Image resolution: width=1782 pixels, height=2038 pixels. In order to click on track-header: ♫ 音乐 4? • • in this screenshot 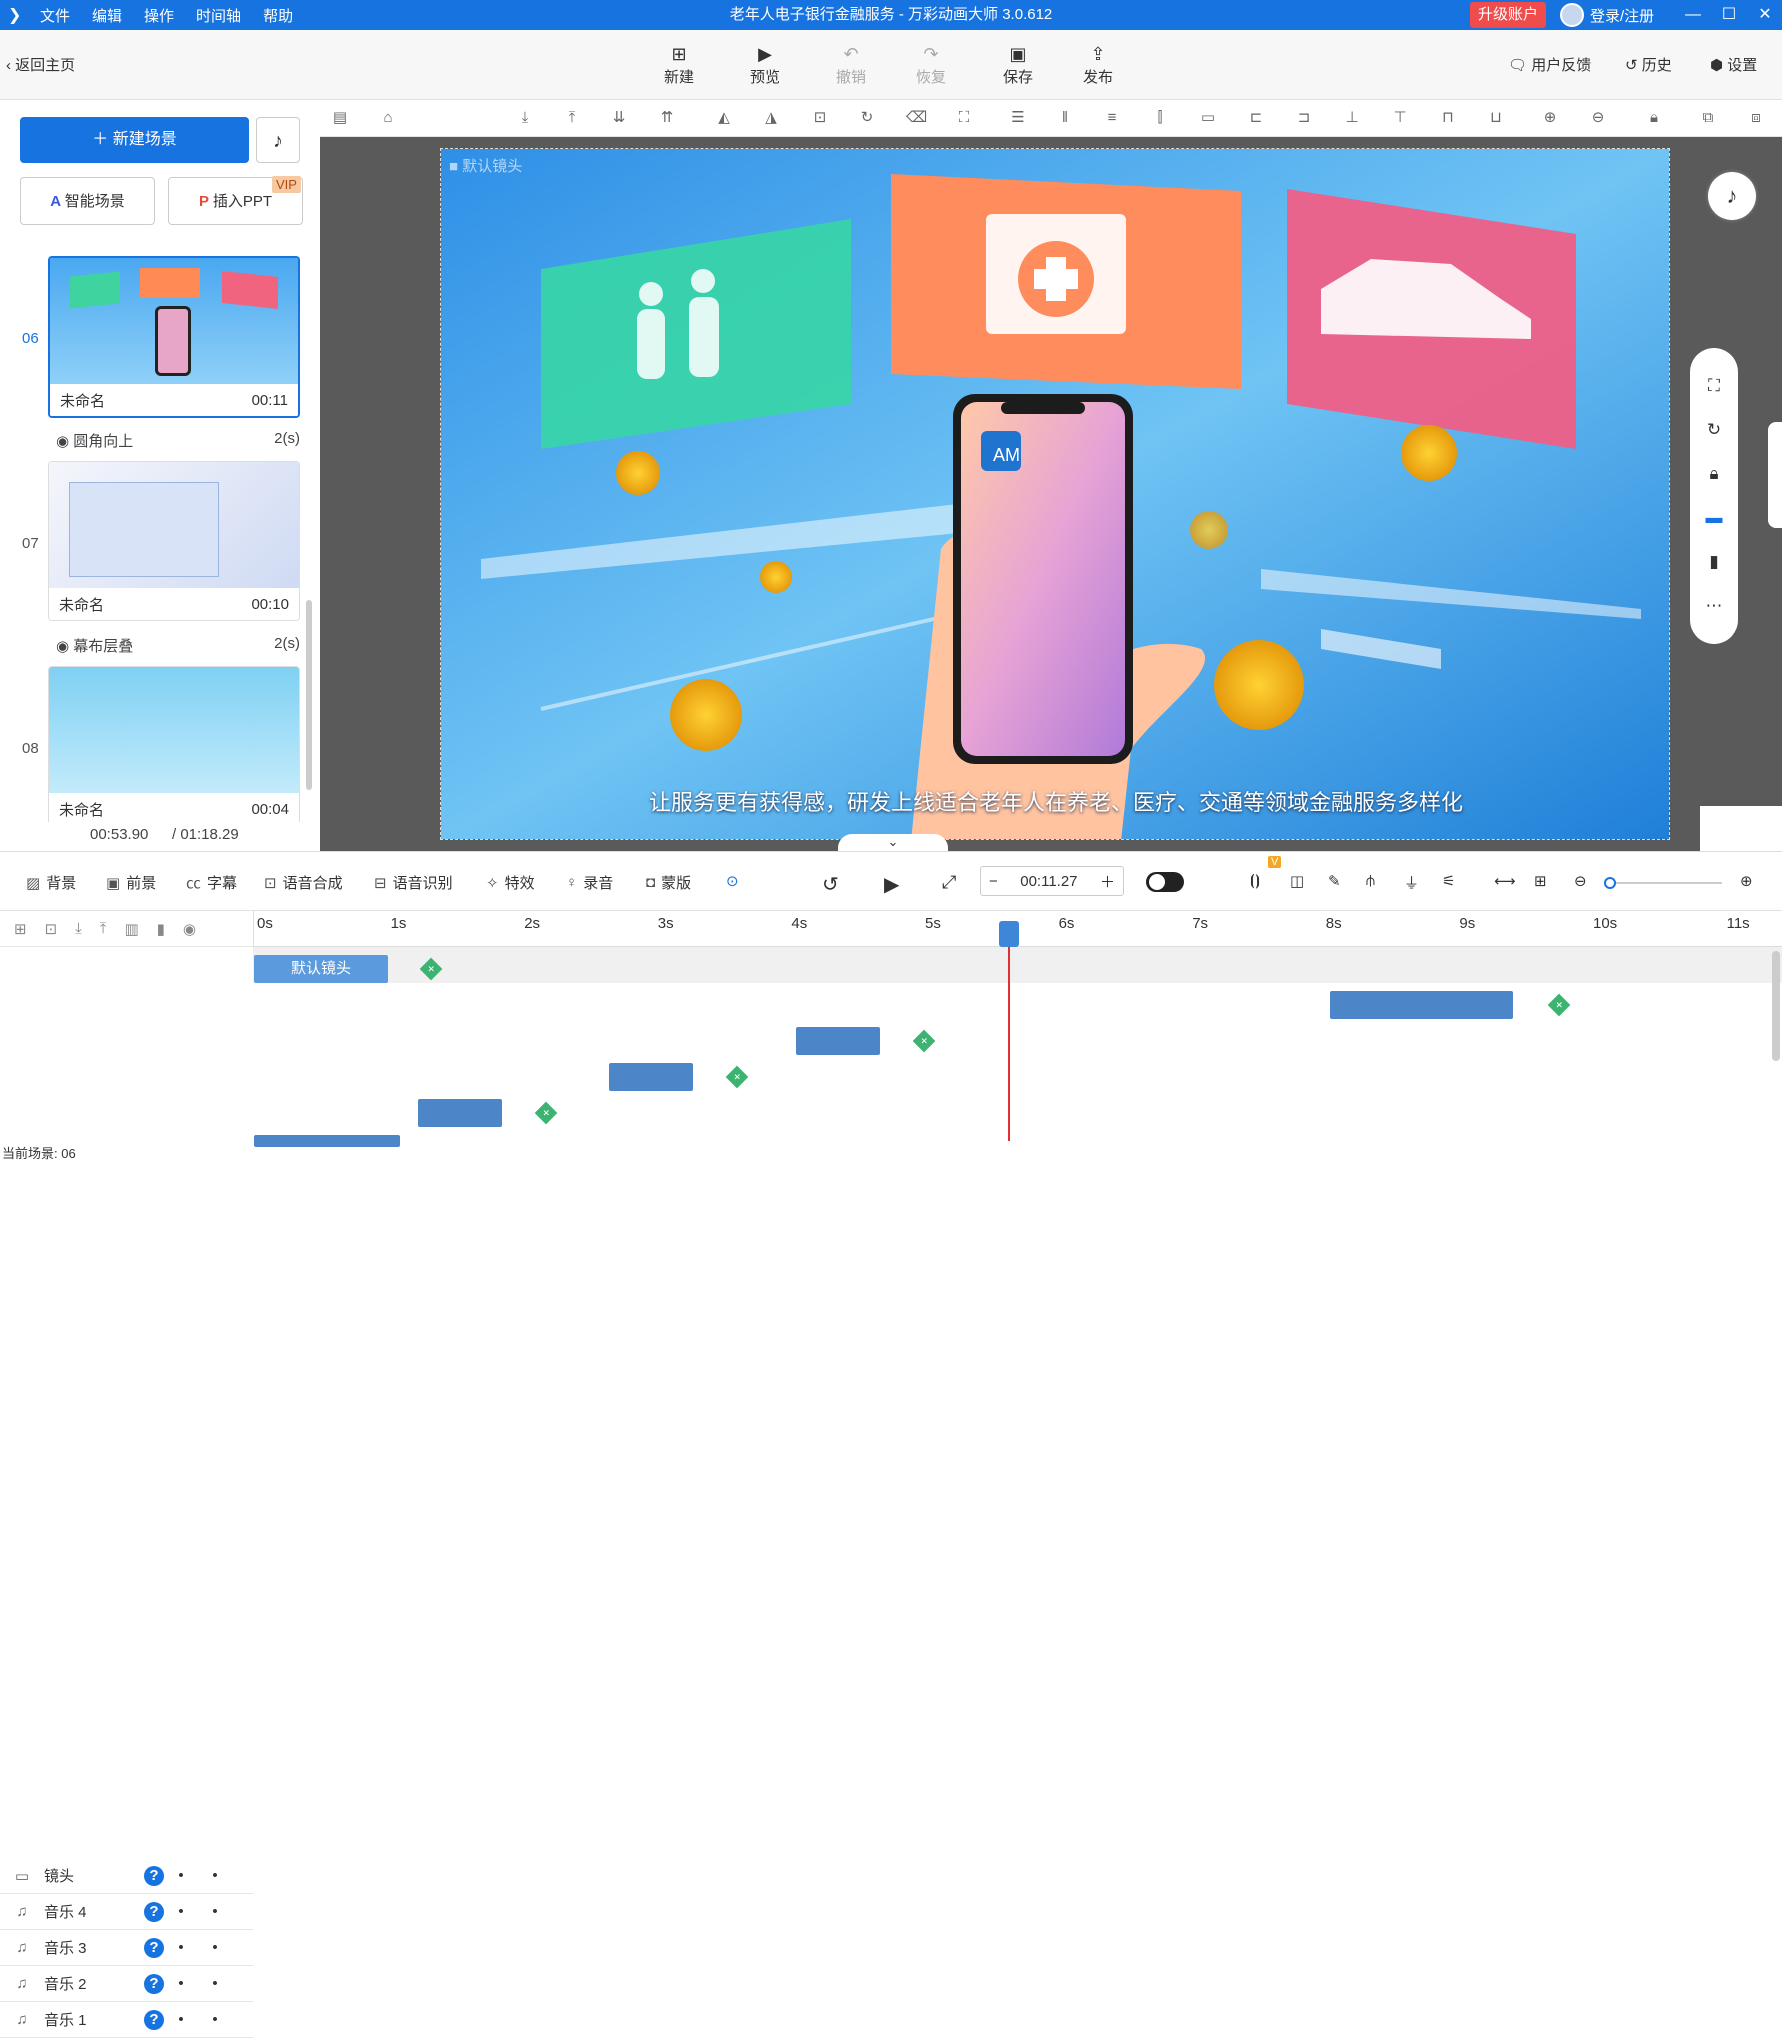, I will do `click(126, 1912)`.